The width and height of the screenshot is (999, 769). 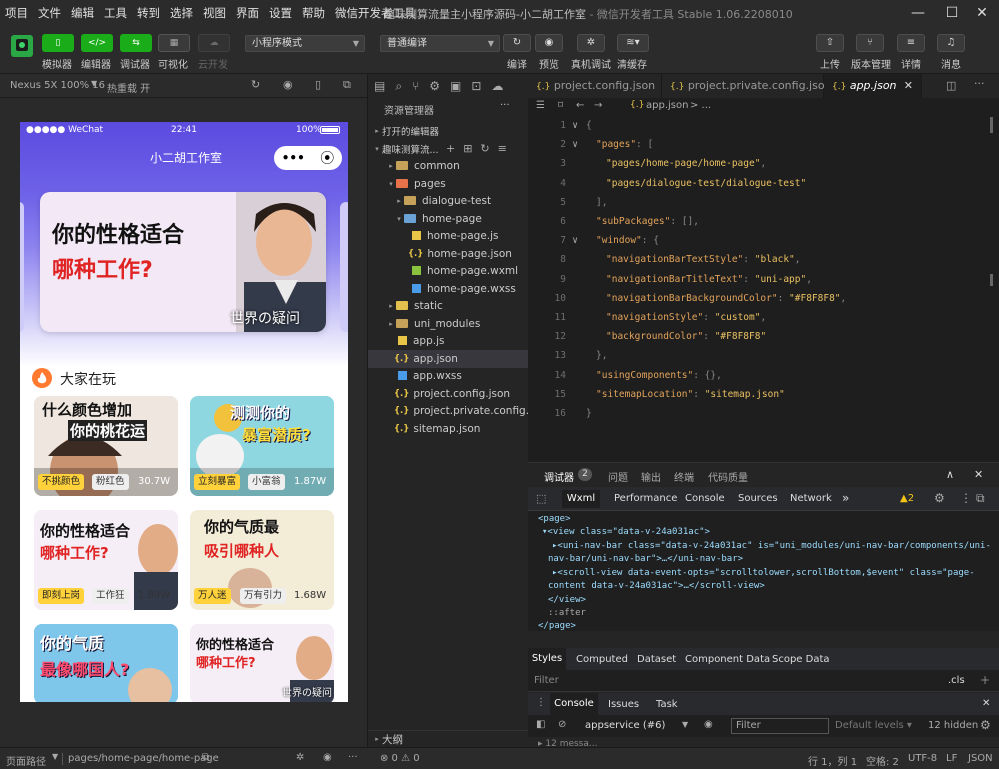 I want to click on tree-item-file: {.} project.config.json, so click(x=448, y=394).